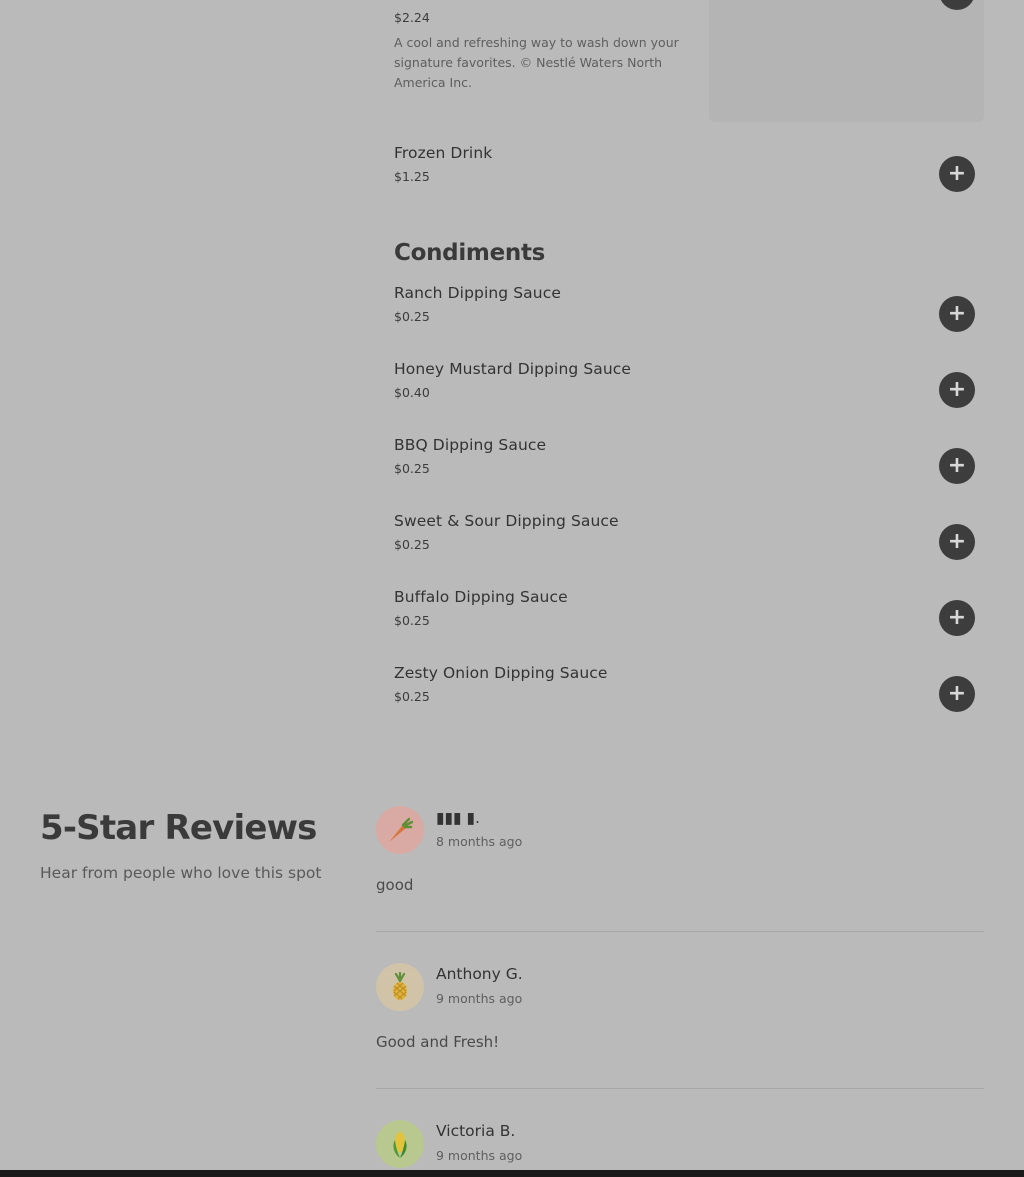 This screenshot has width=1024, height=1177. What do you see at coordinates (412, 17) in the screenshot?
I see `menu-item-price: $2.24` at bounding box center [412, 17].